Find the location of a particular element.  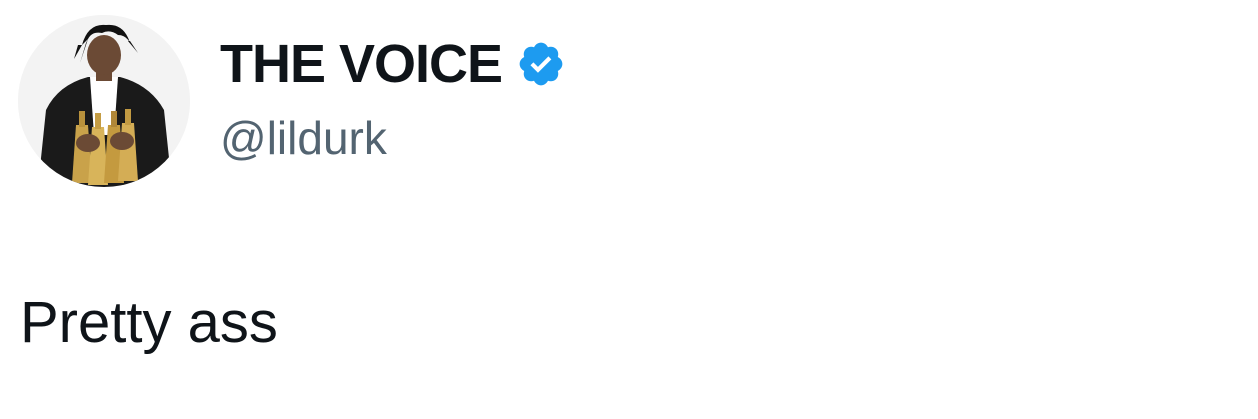

author-handle: @lildurk is located at coordinates (303, 138).